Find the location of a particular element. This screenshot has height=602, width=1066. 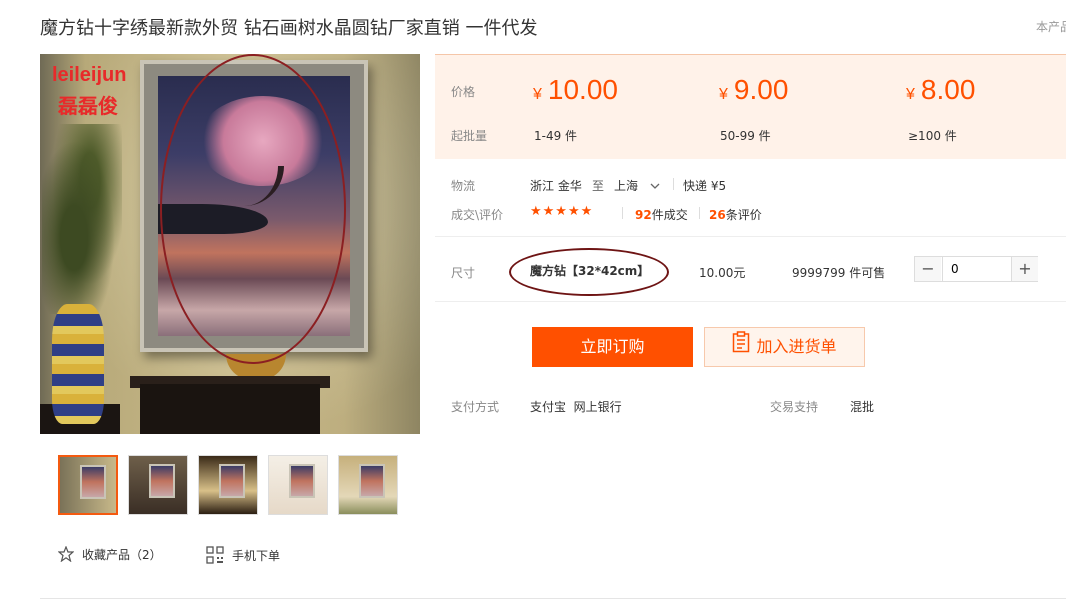

qty-tier-1: 1-49 件 is located at coordinates (556, 136).